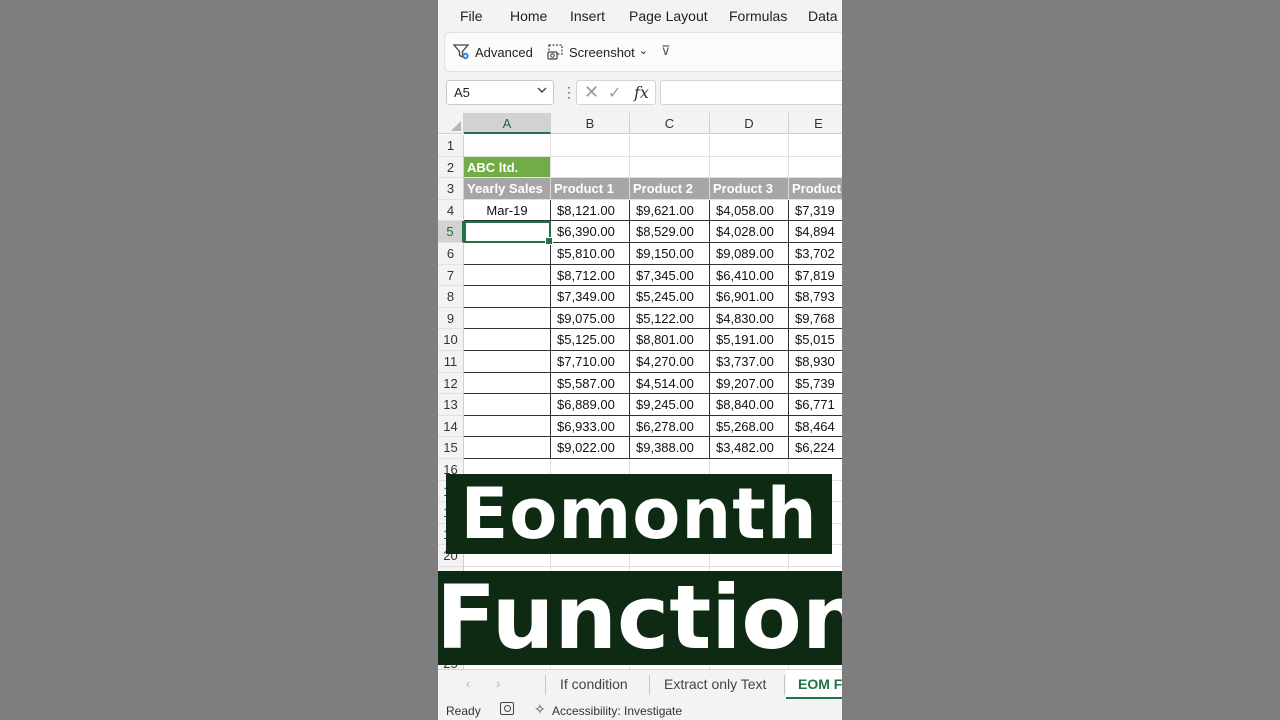 The width and height of the screenshot is (1280, 720). I want to click on tab-eom-function: EOM F, so click(814, 684).